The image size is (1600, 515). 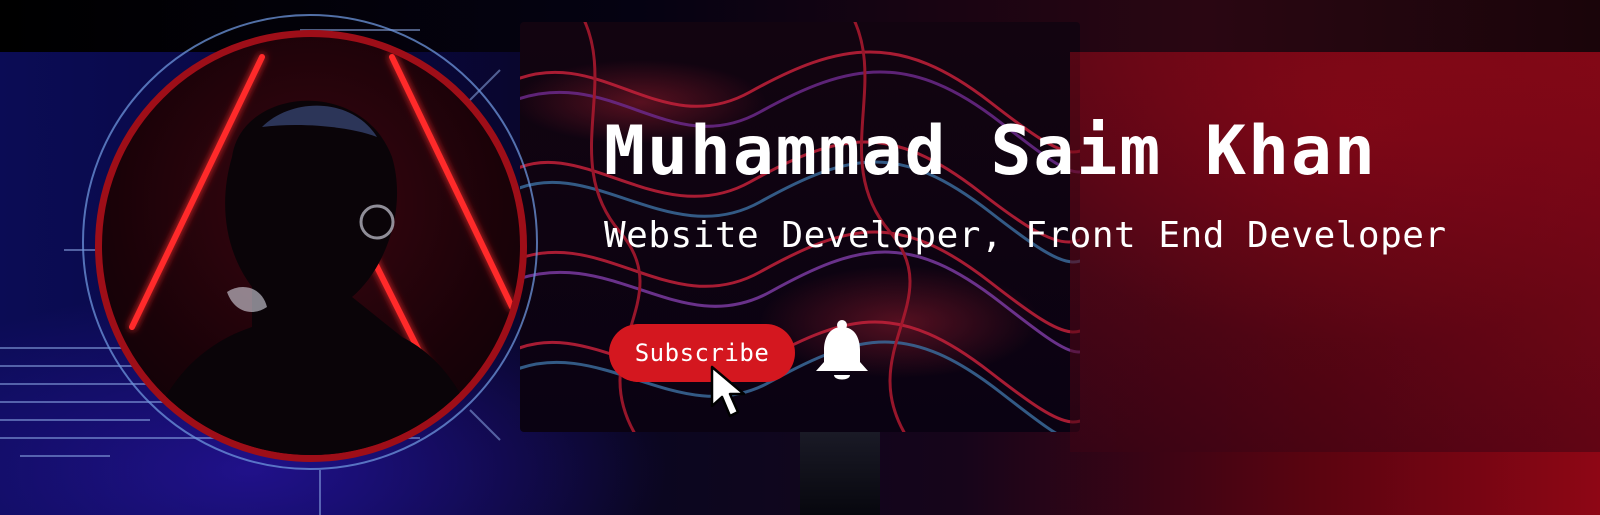 What do you see at coordinates (1025, 235) in the screenshot?
I see `channel-subtitle: Website Developer, Front End Developer` at bounding box center [1025, 235].